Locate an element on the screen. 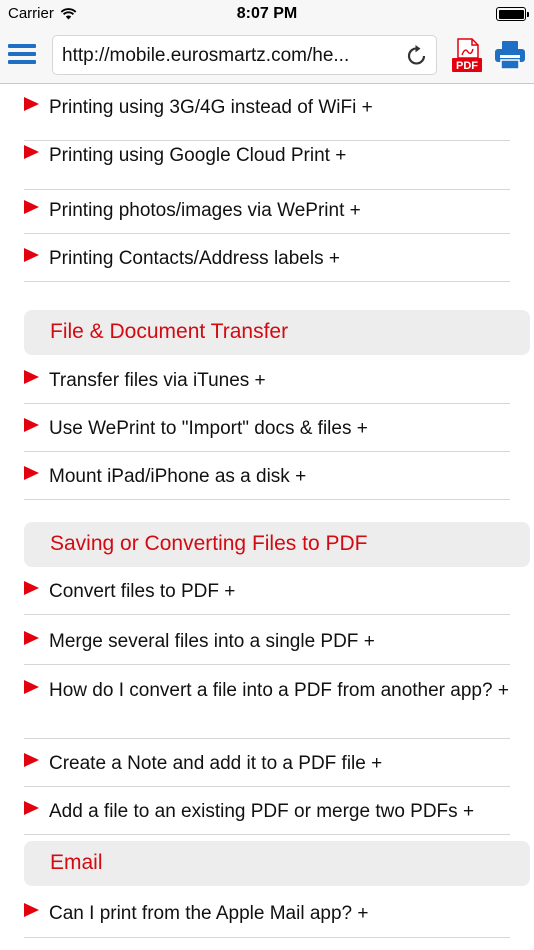 The width and height of the screenshot is (534, 950). list-item: Printing using 3G/4G instead of WiFi + is located at coordinates (267, 118).